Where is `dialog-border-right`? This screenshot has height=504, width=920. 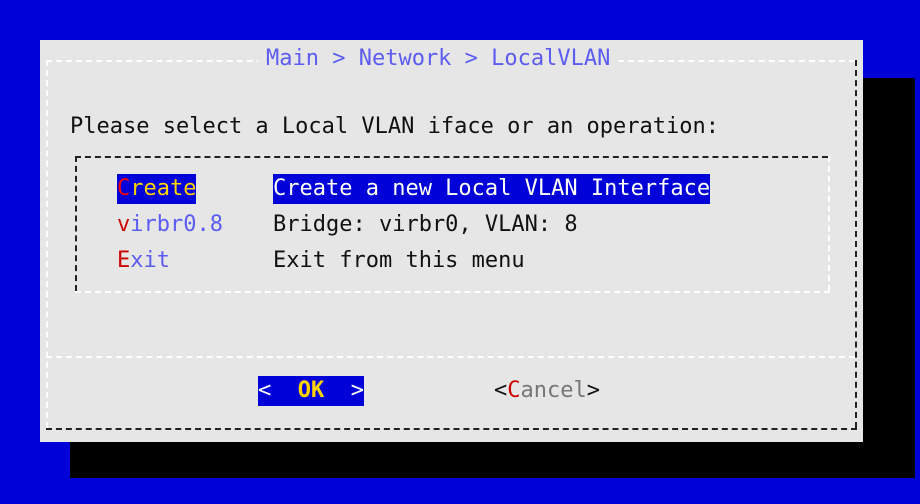
dialog-border-right is located at coordinates (856, 244).